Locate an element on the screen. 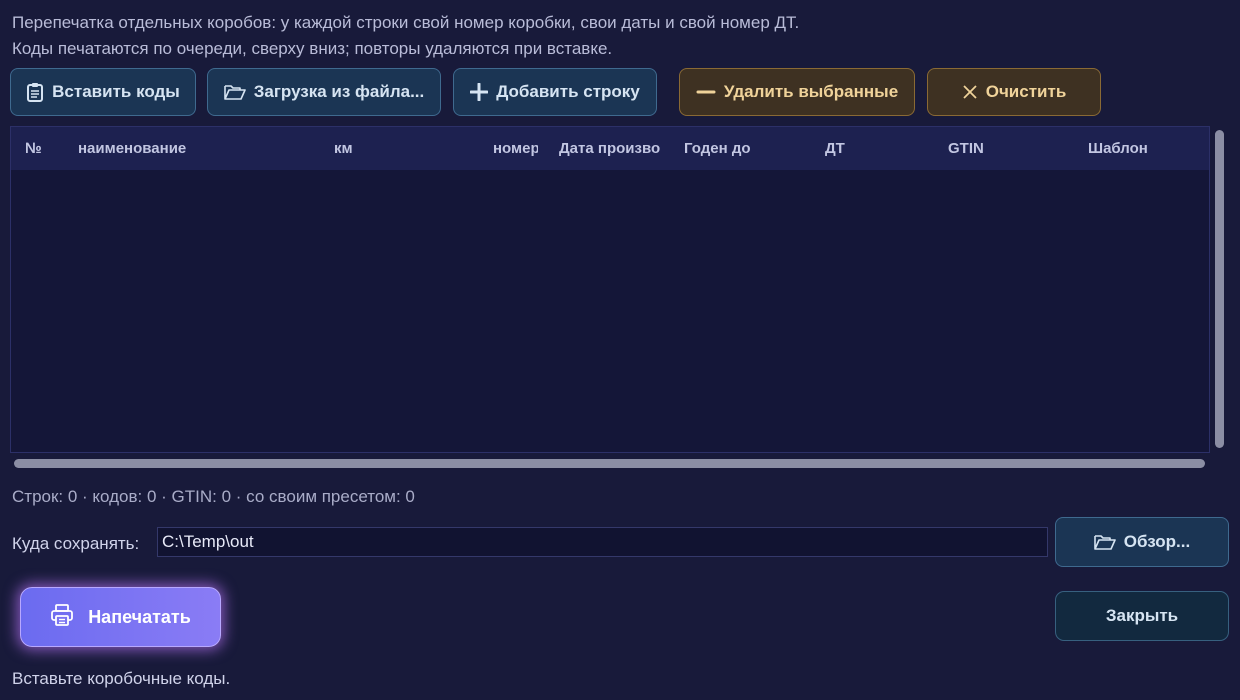  clear-button: Очистить is located at coordinates (1014, 92).